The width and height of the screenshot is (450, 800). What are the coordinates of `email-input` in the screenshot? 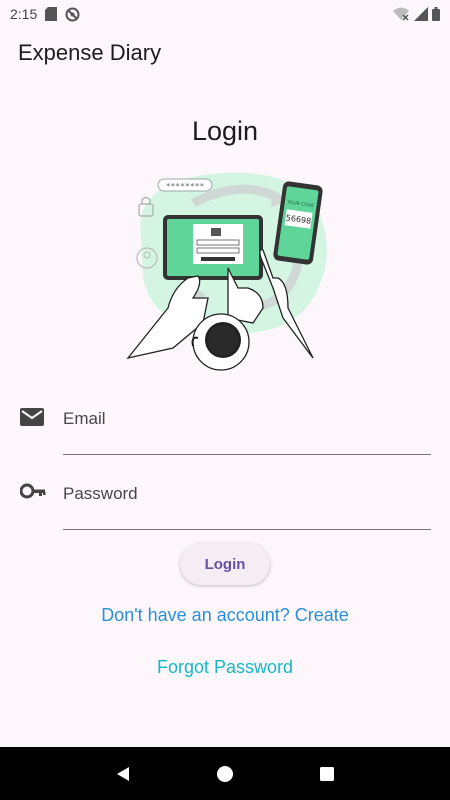 It's located at (247, 426).